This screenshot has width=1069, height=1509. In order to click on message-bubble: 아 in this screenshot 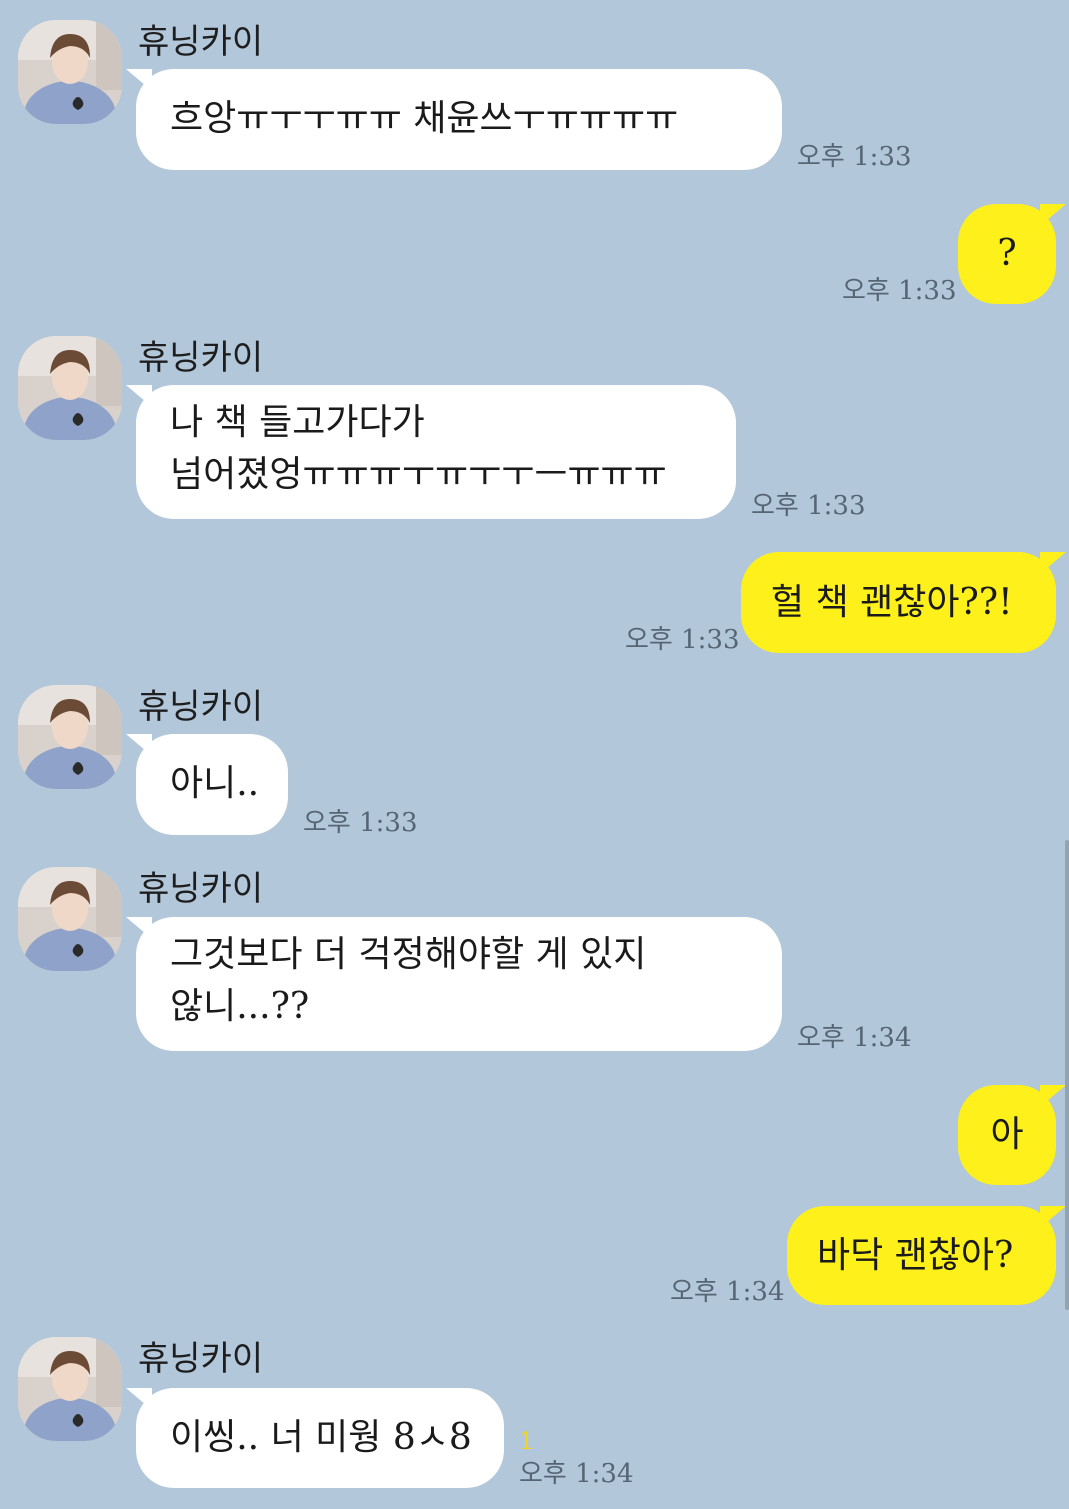, I will do `click(1012, 1135)`.